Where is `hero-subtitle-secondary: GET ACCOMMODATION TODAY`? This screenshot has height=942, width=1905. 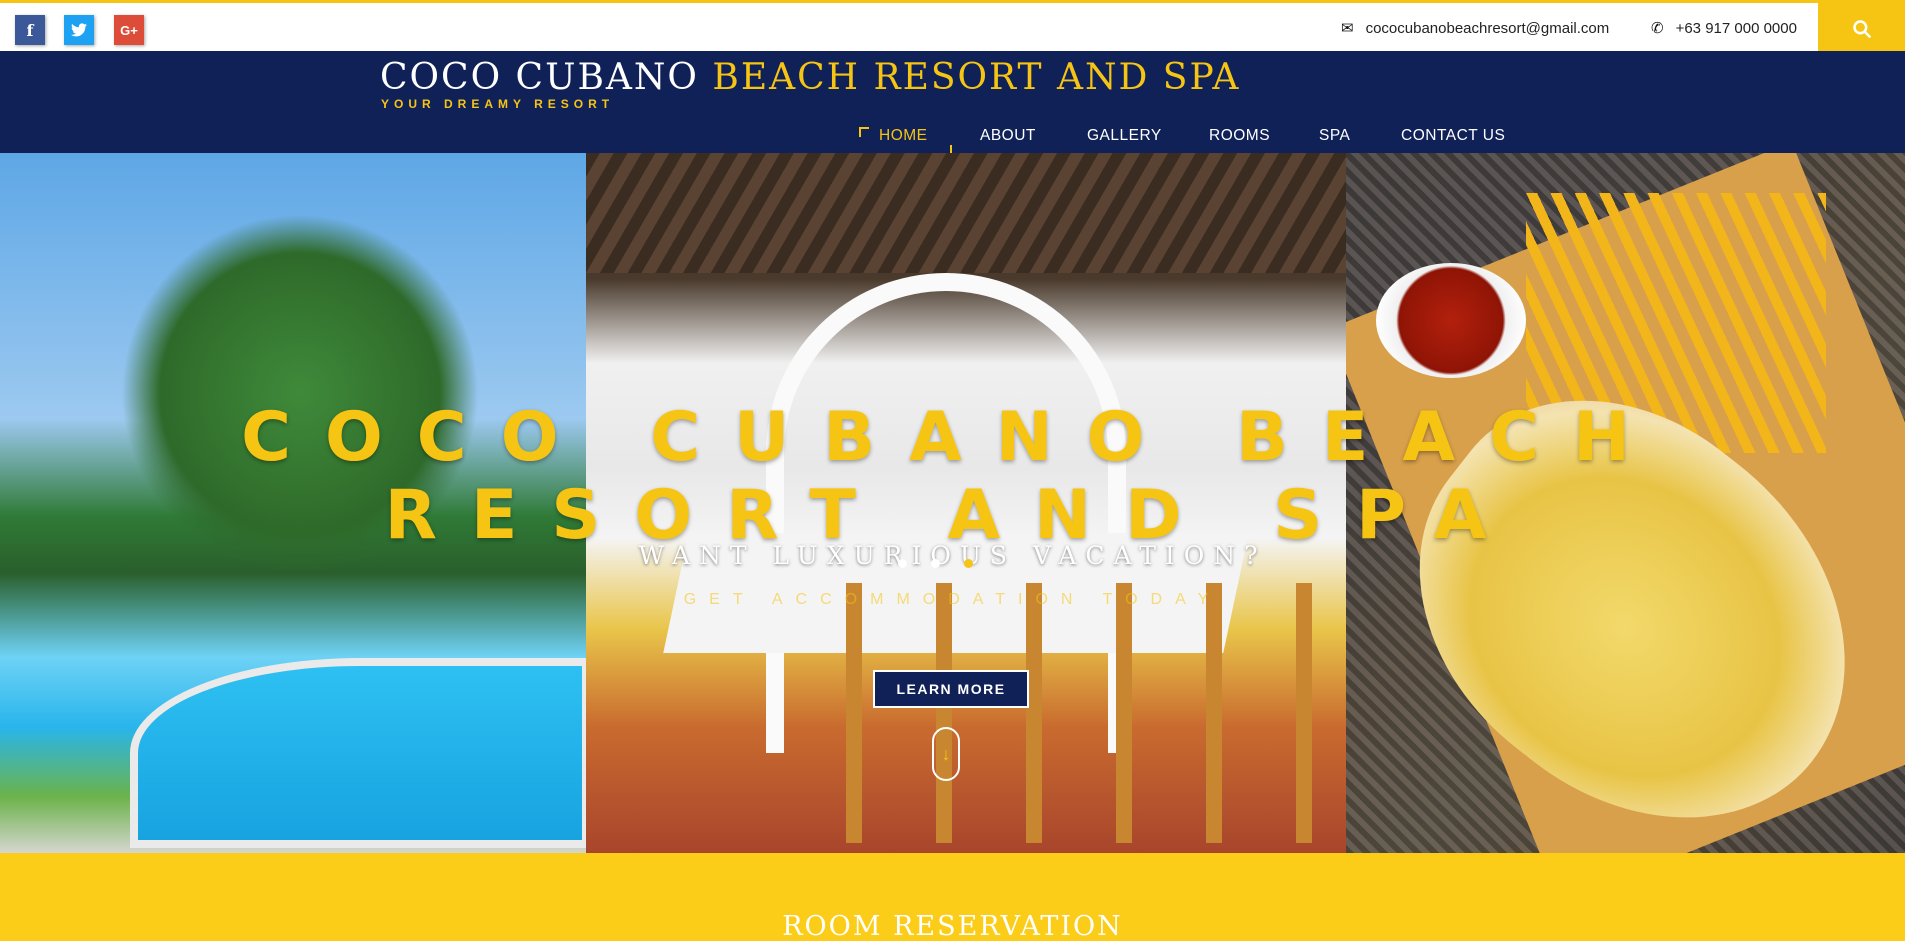
hero-subtitle-secondary: GET ACCOMMODATION TODAY is located at coordinates (952, 599).